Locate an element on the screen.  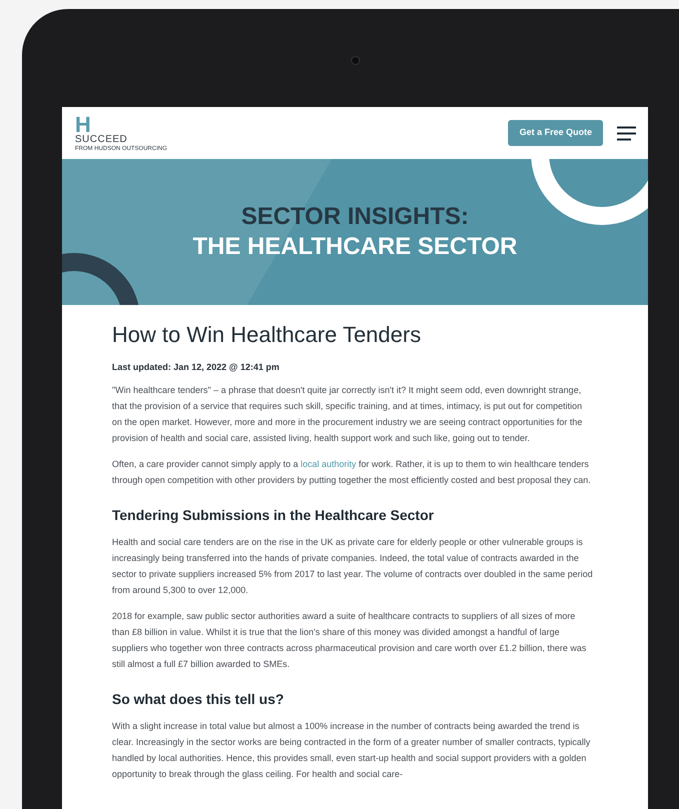
article-paragraph: "Win healthcare tenders" – a phrase that doesn't quite jar correctly isn't it? It might seem odd, even downright strange, that the provision of a service that requires such skill, specific training, and at times, intimacy, is put out for competition on the open market. However, more and more in the procurement industry we are seeing contract opportunities for the provision of health and social care, assisted living, health support work and such like, going out to tender. is located at coordinates (348, 414).